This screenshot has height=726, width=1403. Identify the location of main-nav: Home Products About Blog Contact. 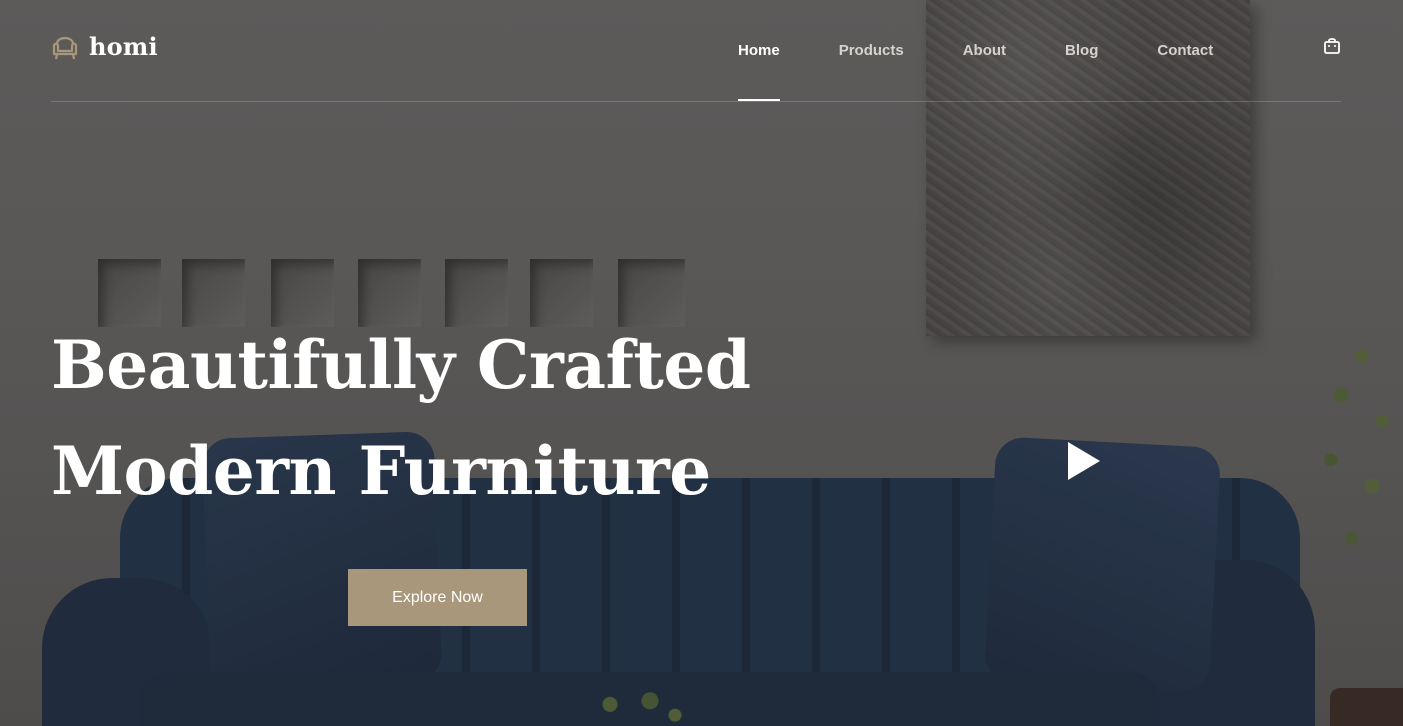
(1005, 50).